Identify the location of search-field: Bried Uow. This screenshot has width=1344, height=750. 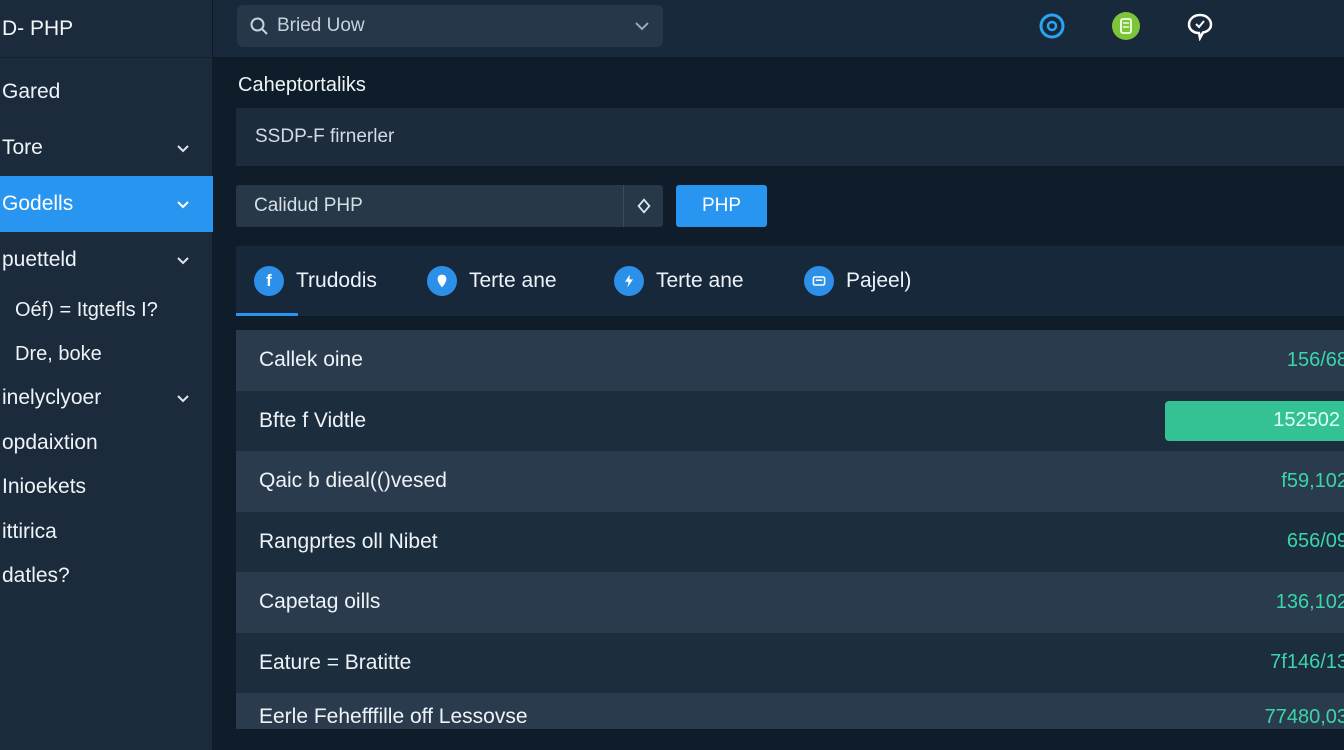
(450, 26).